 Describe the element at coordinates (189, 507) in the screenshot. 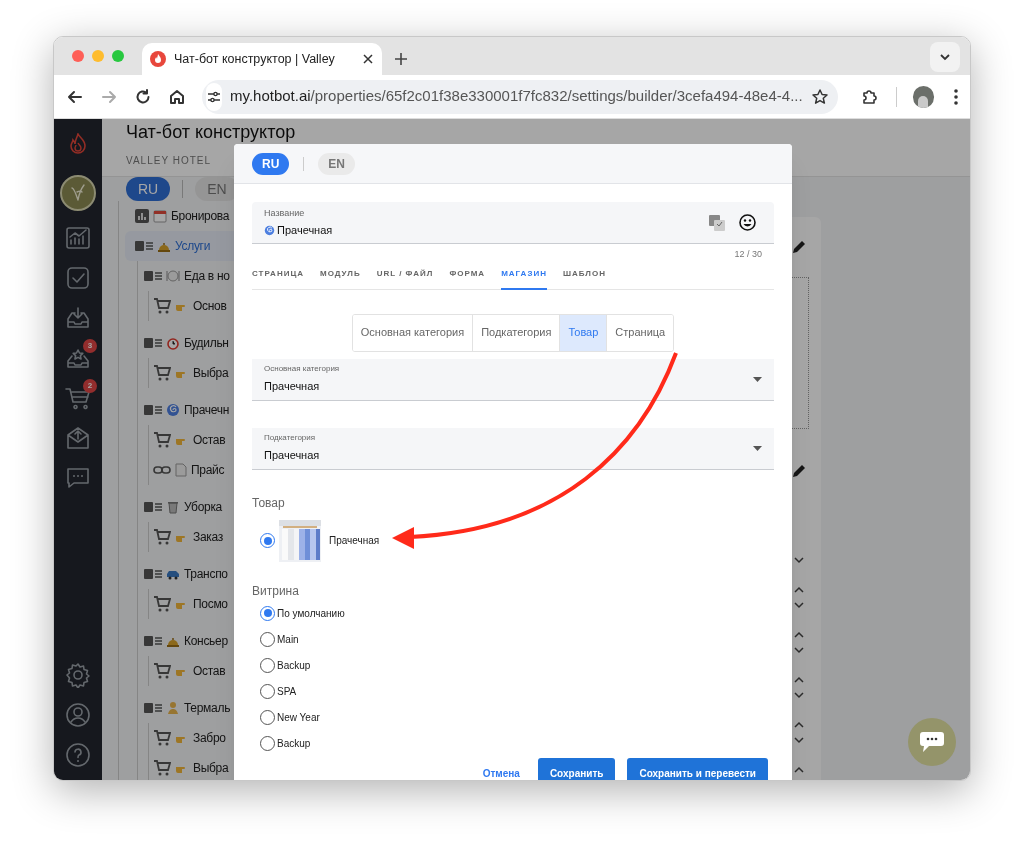

I see `tree-item: Уборка` at that location.